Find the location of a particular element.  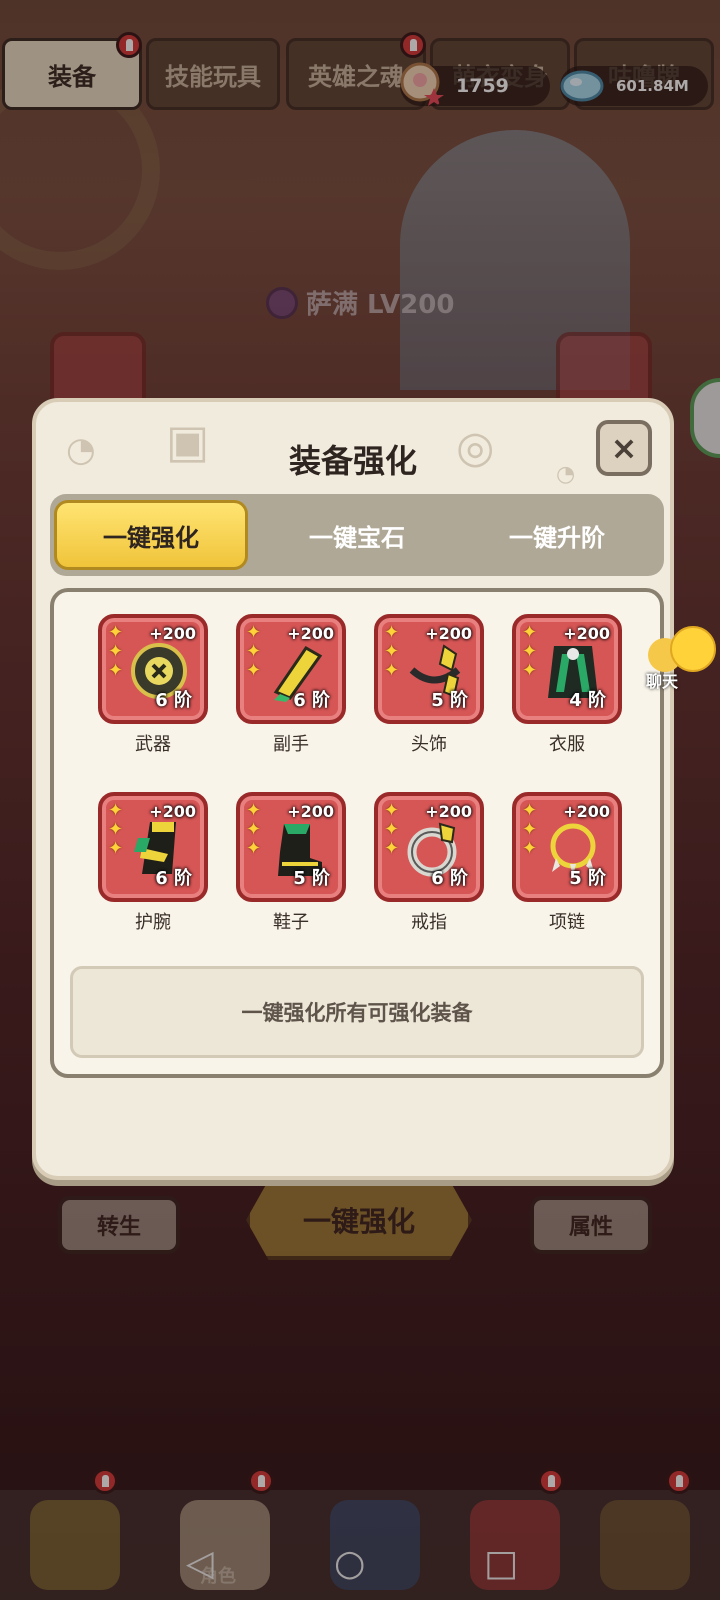

chat-face-icon is located at coordinates (693, 649).